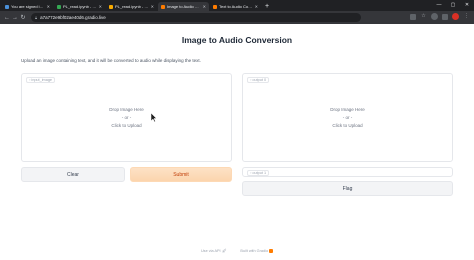 The height and width of the screenshot is (260, 474). What do you see at coordinates (445, 16) in the screenshot?
I see `extensions-puzzle-icon` at bounding box center [445, 16].